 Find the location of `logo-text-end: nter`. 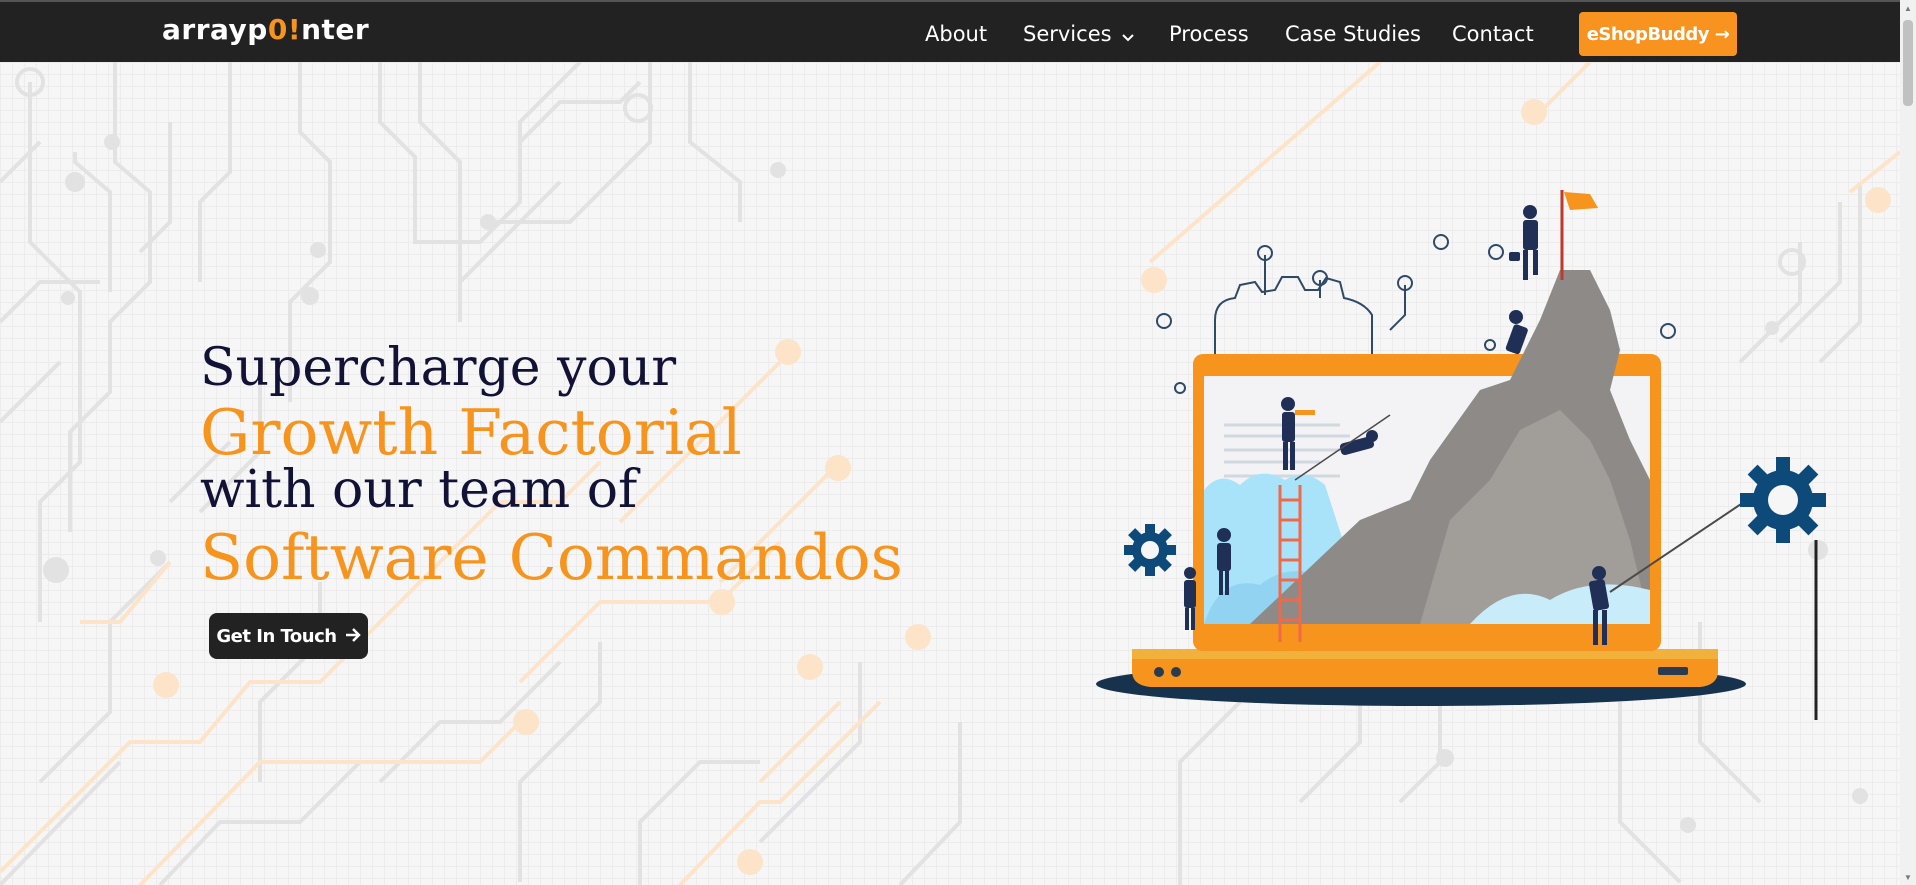

logo-text-end: nter is located at coordinates (335, 29).